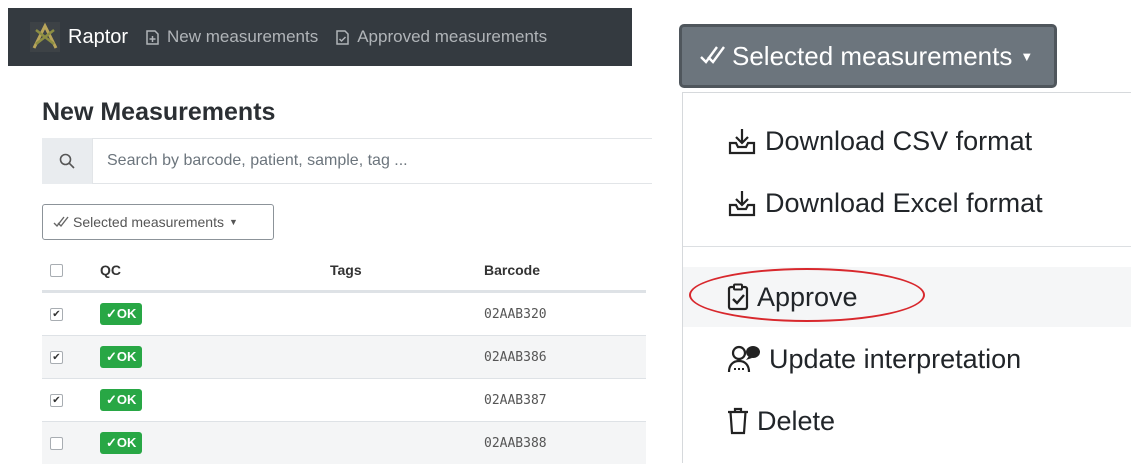  Describe the element at coordinates (907, 421) in the screenshot. I see `menu-item-delete: Delete` at that location.